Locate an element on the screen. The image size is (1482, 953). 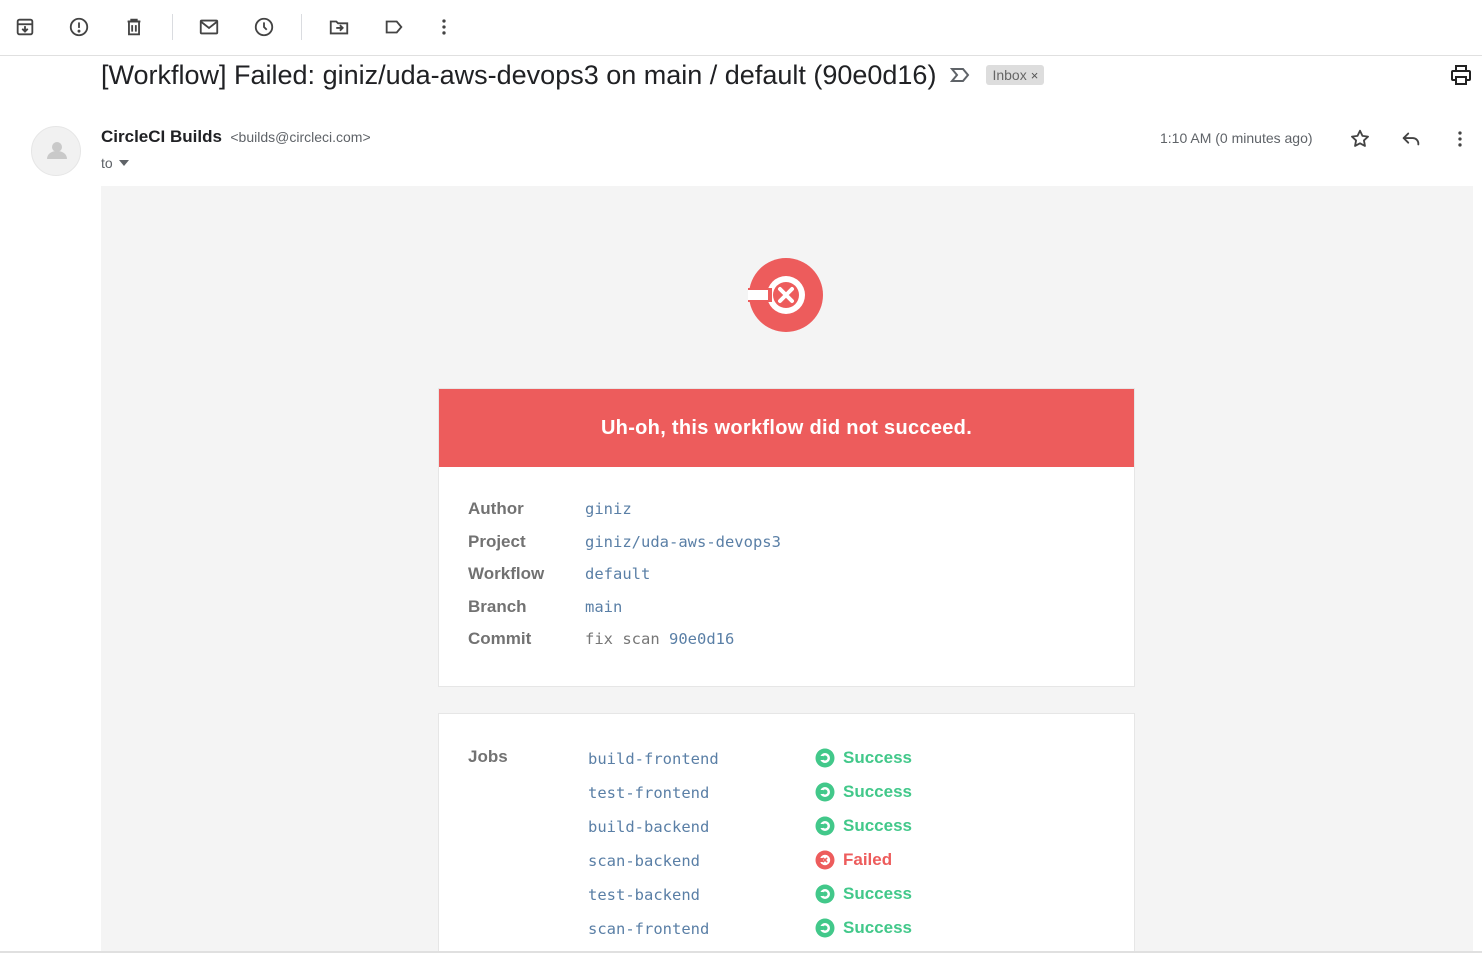
importance-marker-icon is located at coordinates (961, 75).